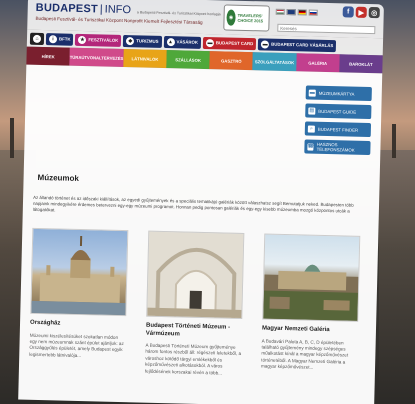 This screenshot has width=415, height=404. What do you see at coordinates (82, 39) in the screenshot?
I see `star-icon: ★` at bounding box center [82, 39].